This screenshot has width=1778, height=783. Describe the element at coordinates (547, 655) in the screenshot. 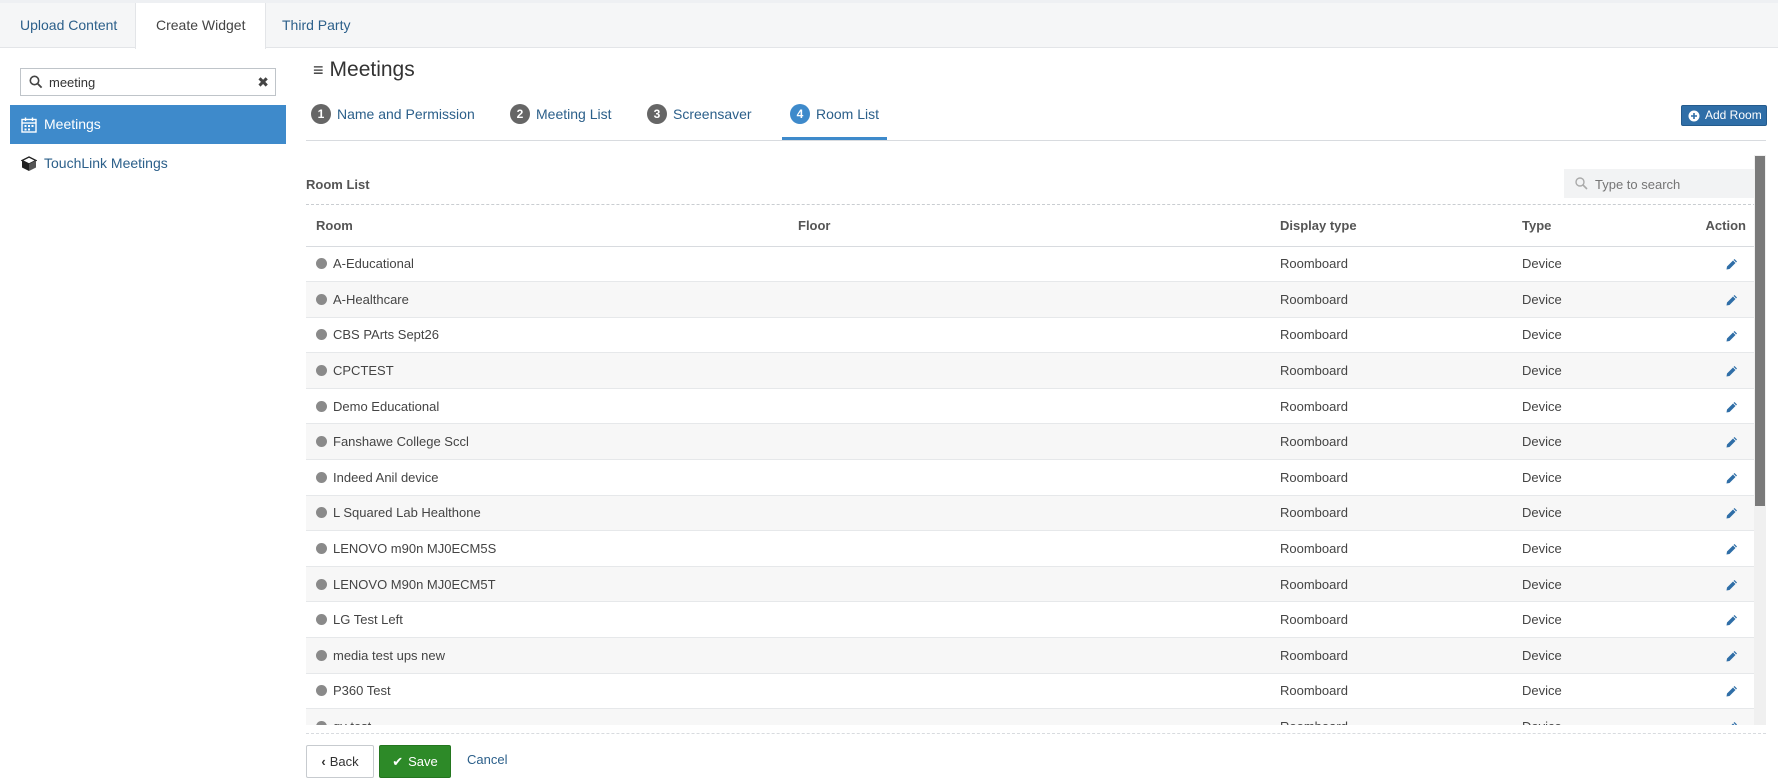

I see `cell-room: media test ups new` at that location.